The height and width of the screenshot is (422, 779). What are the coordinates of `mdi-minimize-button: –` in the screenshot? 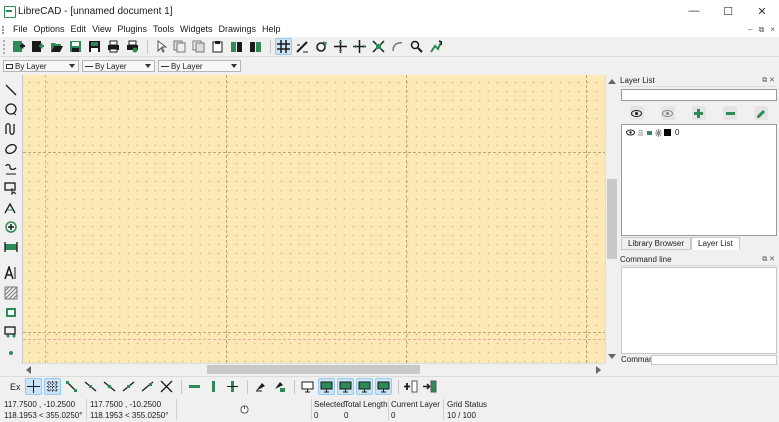 It's located at (750, 29).